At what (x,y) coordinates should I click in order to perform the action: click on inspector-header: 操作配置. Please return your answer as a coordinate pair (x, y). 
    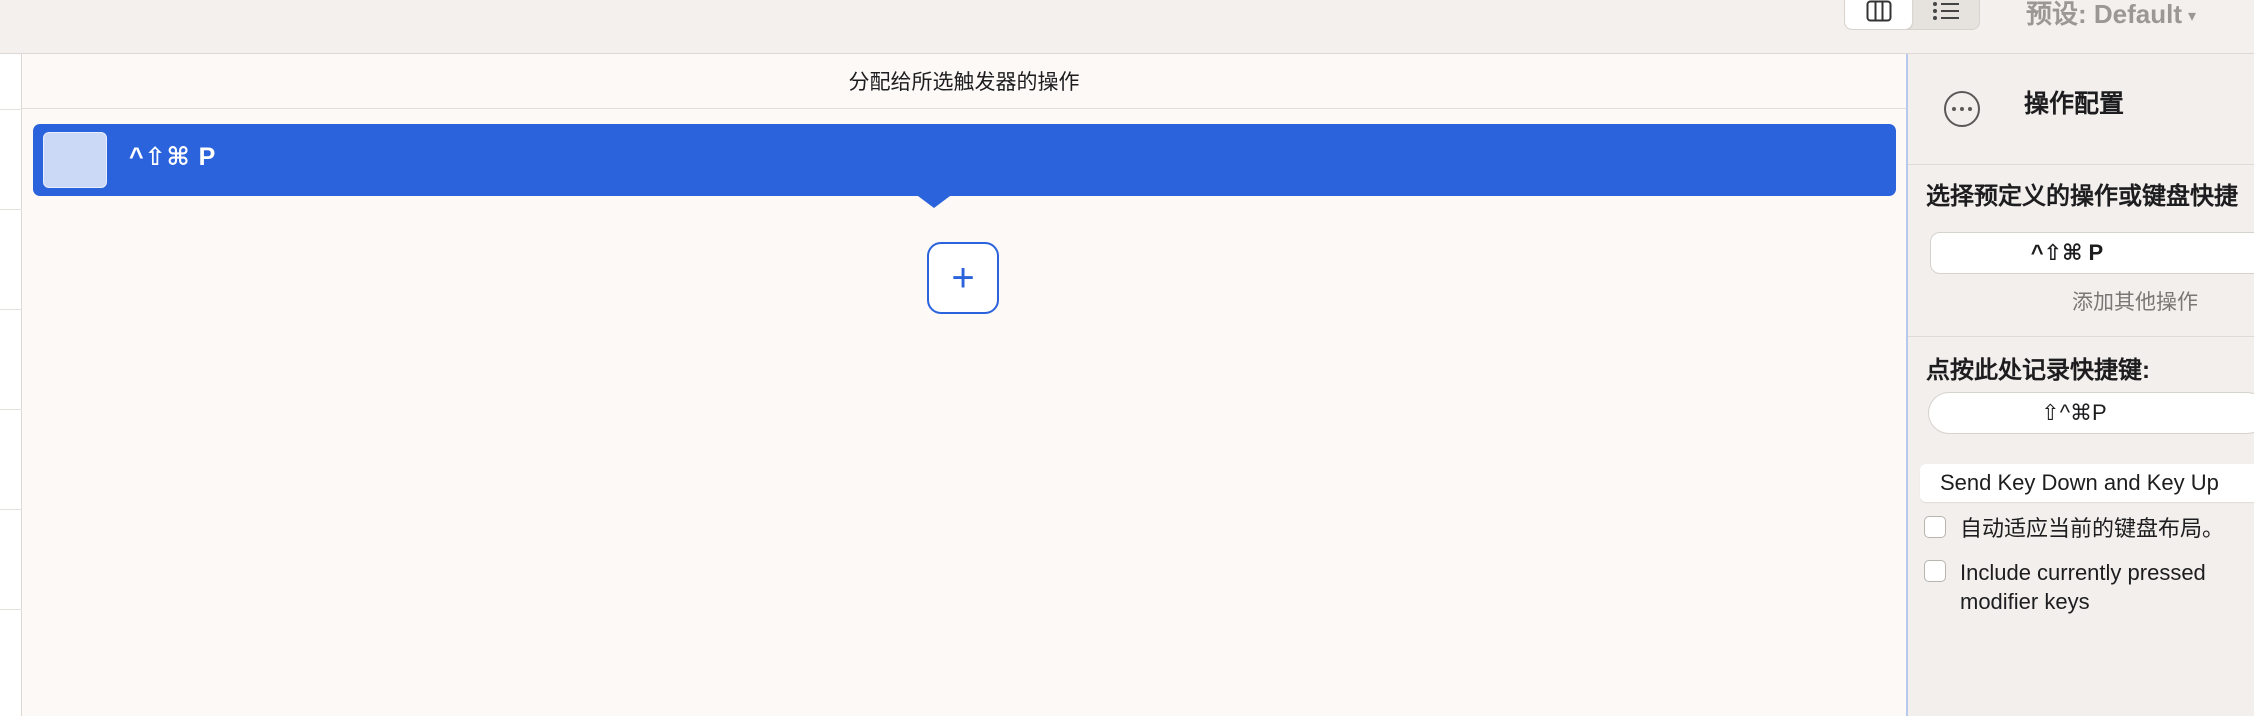
    Looking at the image, I should click on (2081, 109).